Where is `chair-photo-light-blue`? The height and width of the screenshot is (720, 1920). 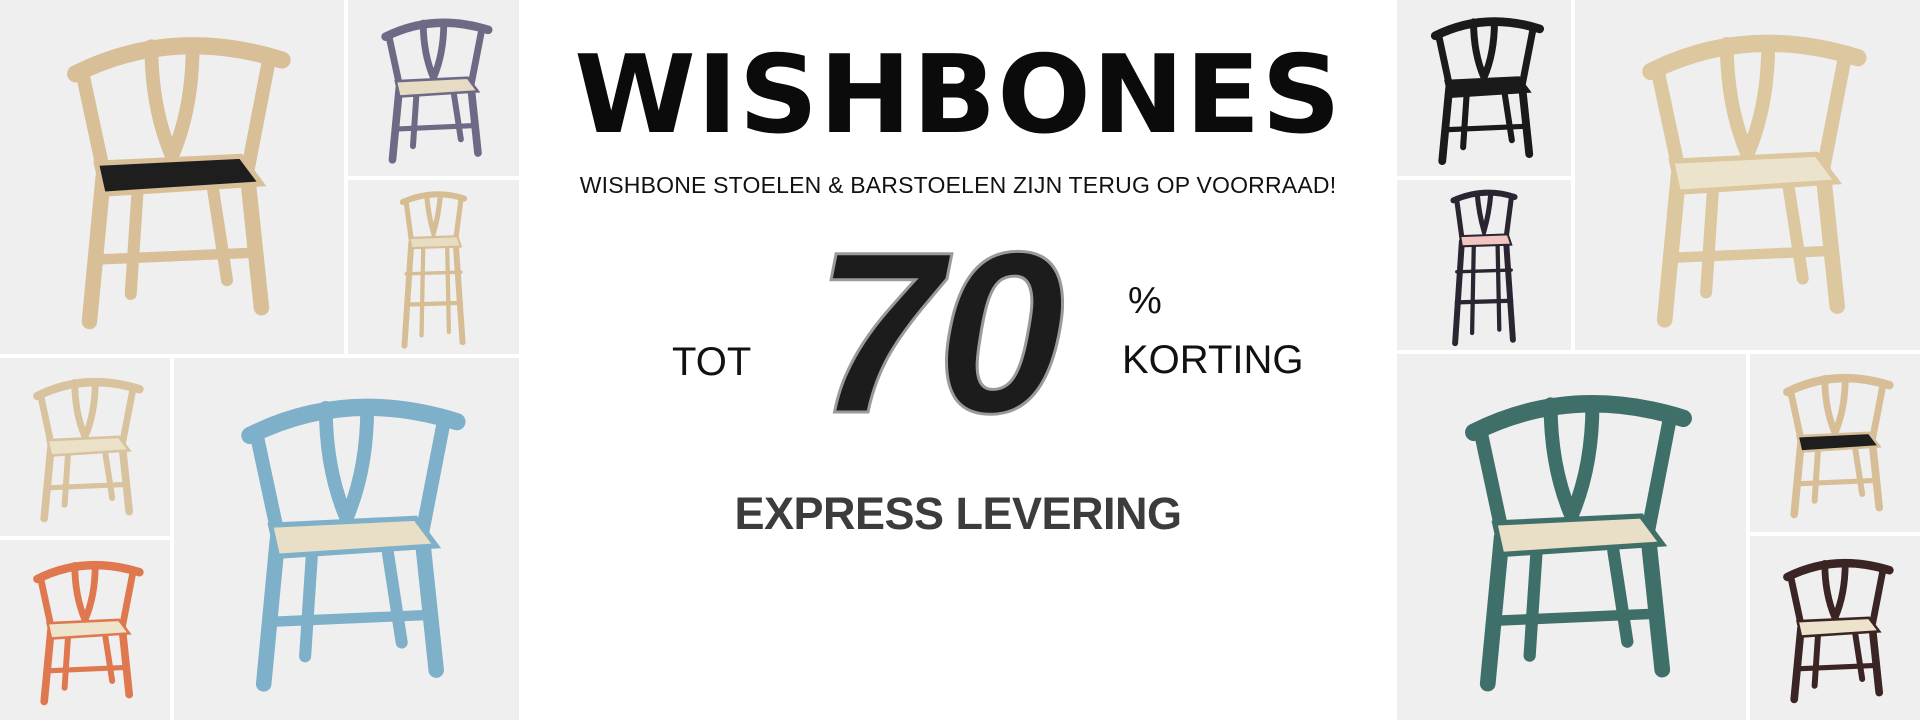 chair-photo-light-blue is located at coordinates (346, 539).